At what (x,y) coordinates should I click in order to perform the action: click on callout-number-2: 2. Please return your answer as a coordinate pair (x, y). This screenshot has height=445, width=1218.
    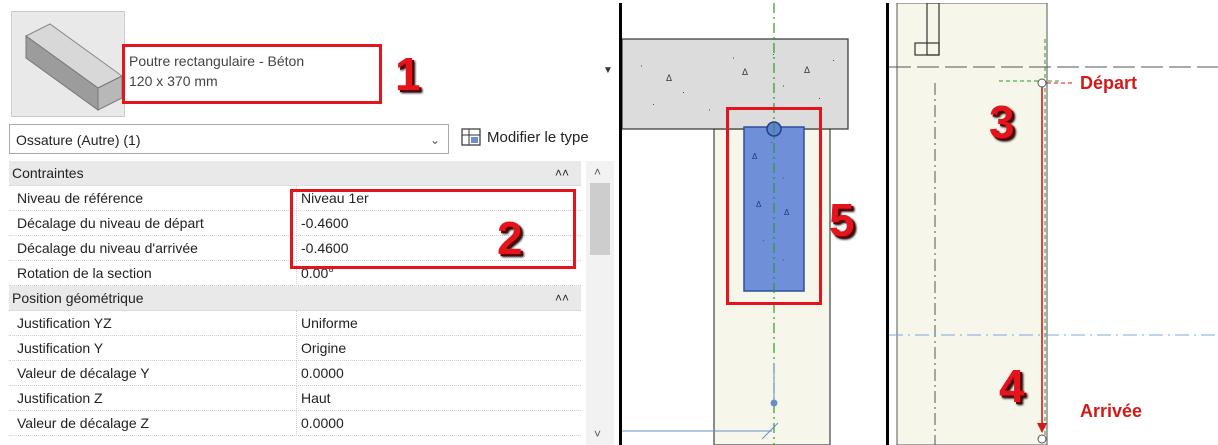
    Looking at the image, I should click on (510, 238).